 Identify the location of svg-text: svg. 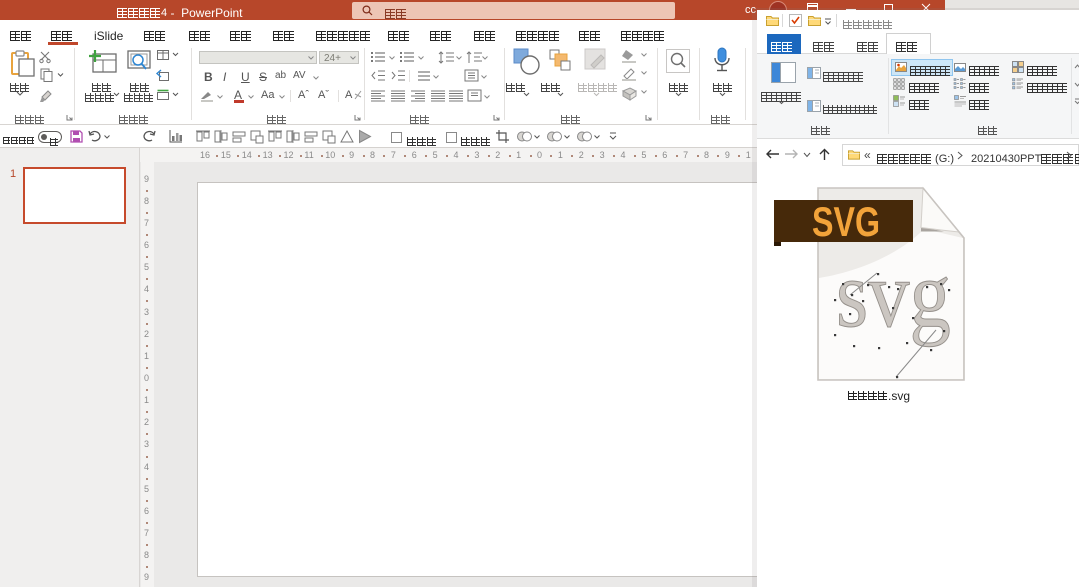
(893, 295).